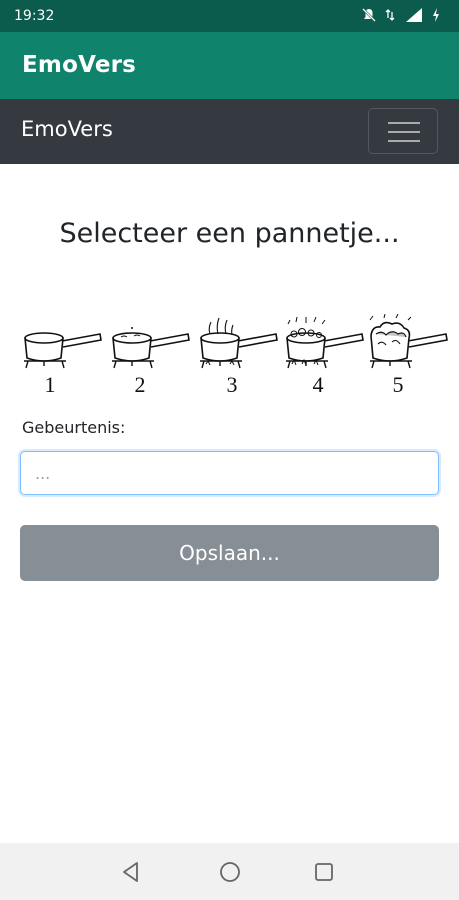  Describe the element at coordinates (232, 384) in the screenshot. I see `pot-number-3: 3` at that location.